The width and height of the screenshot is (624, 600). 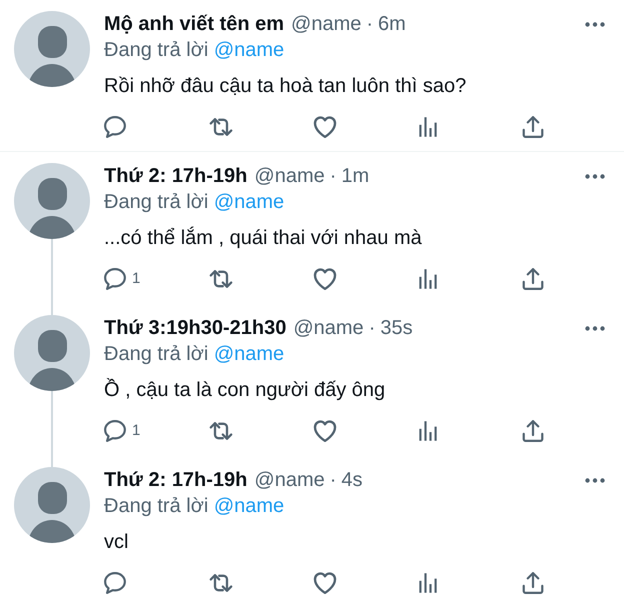 I want to click on timestamp: 4s, so click(x=352, y=480).